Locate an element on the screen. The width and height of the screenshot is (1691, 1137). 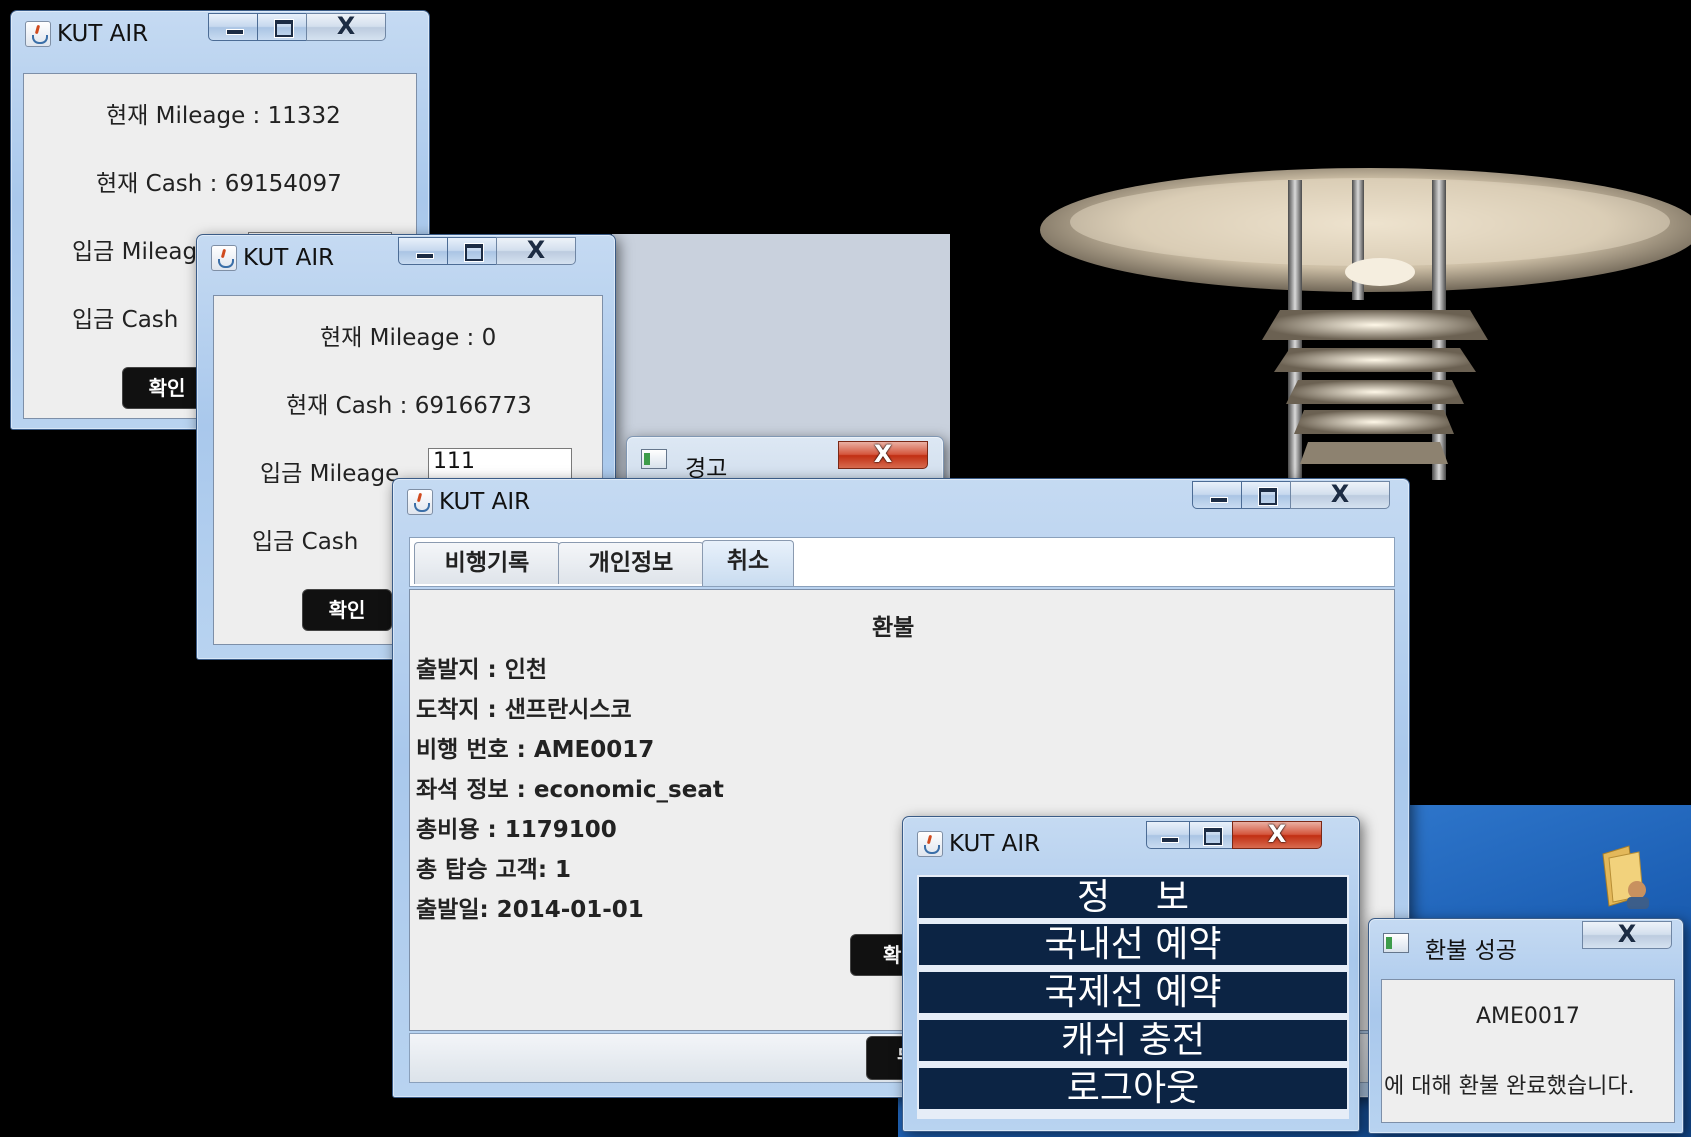
passenger-count-text: 총 탑승 고객: 1 is located at coordinates (494, 870).